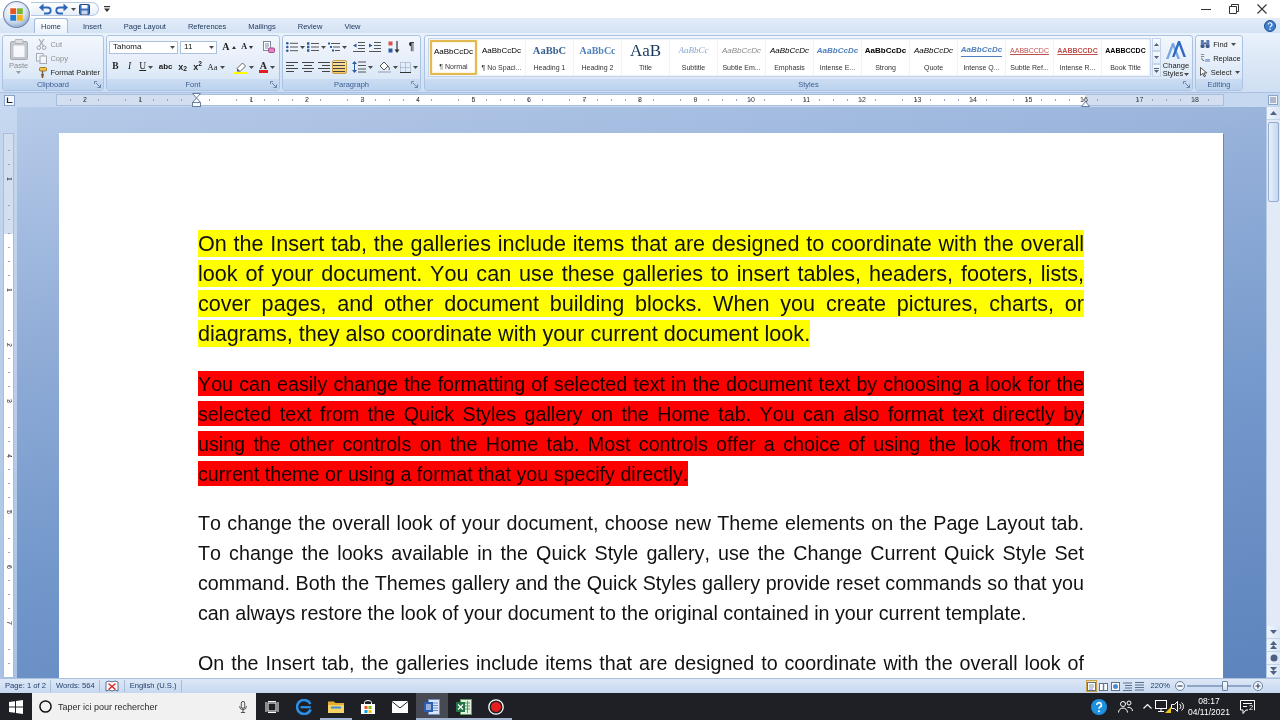 Image resolution: width=1280 pixels, height=720 pixels. I want to click on shrink-font-button: A, so click(247, 47).